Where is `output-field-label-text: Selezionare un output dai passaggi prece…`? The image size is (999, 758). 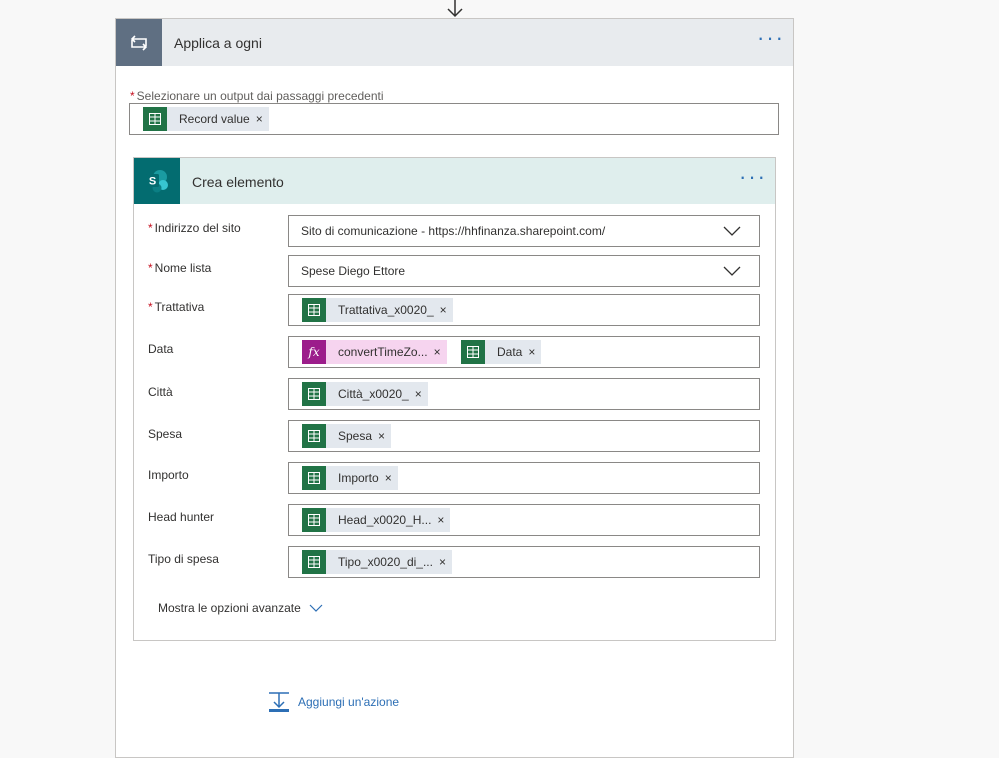 output-field-label-text: Selezionare un output dai passaggi prece… is located at coordinates (260, 96).